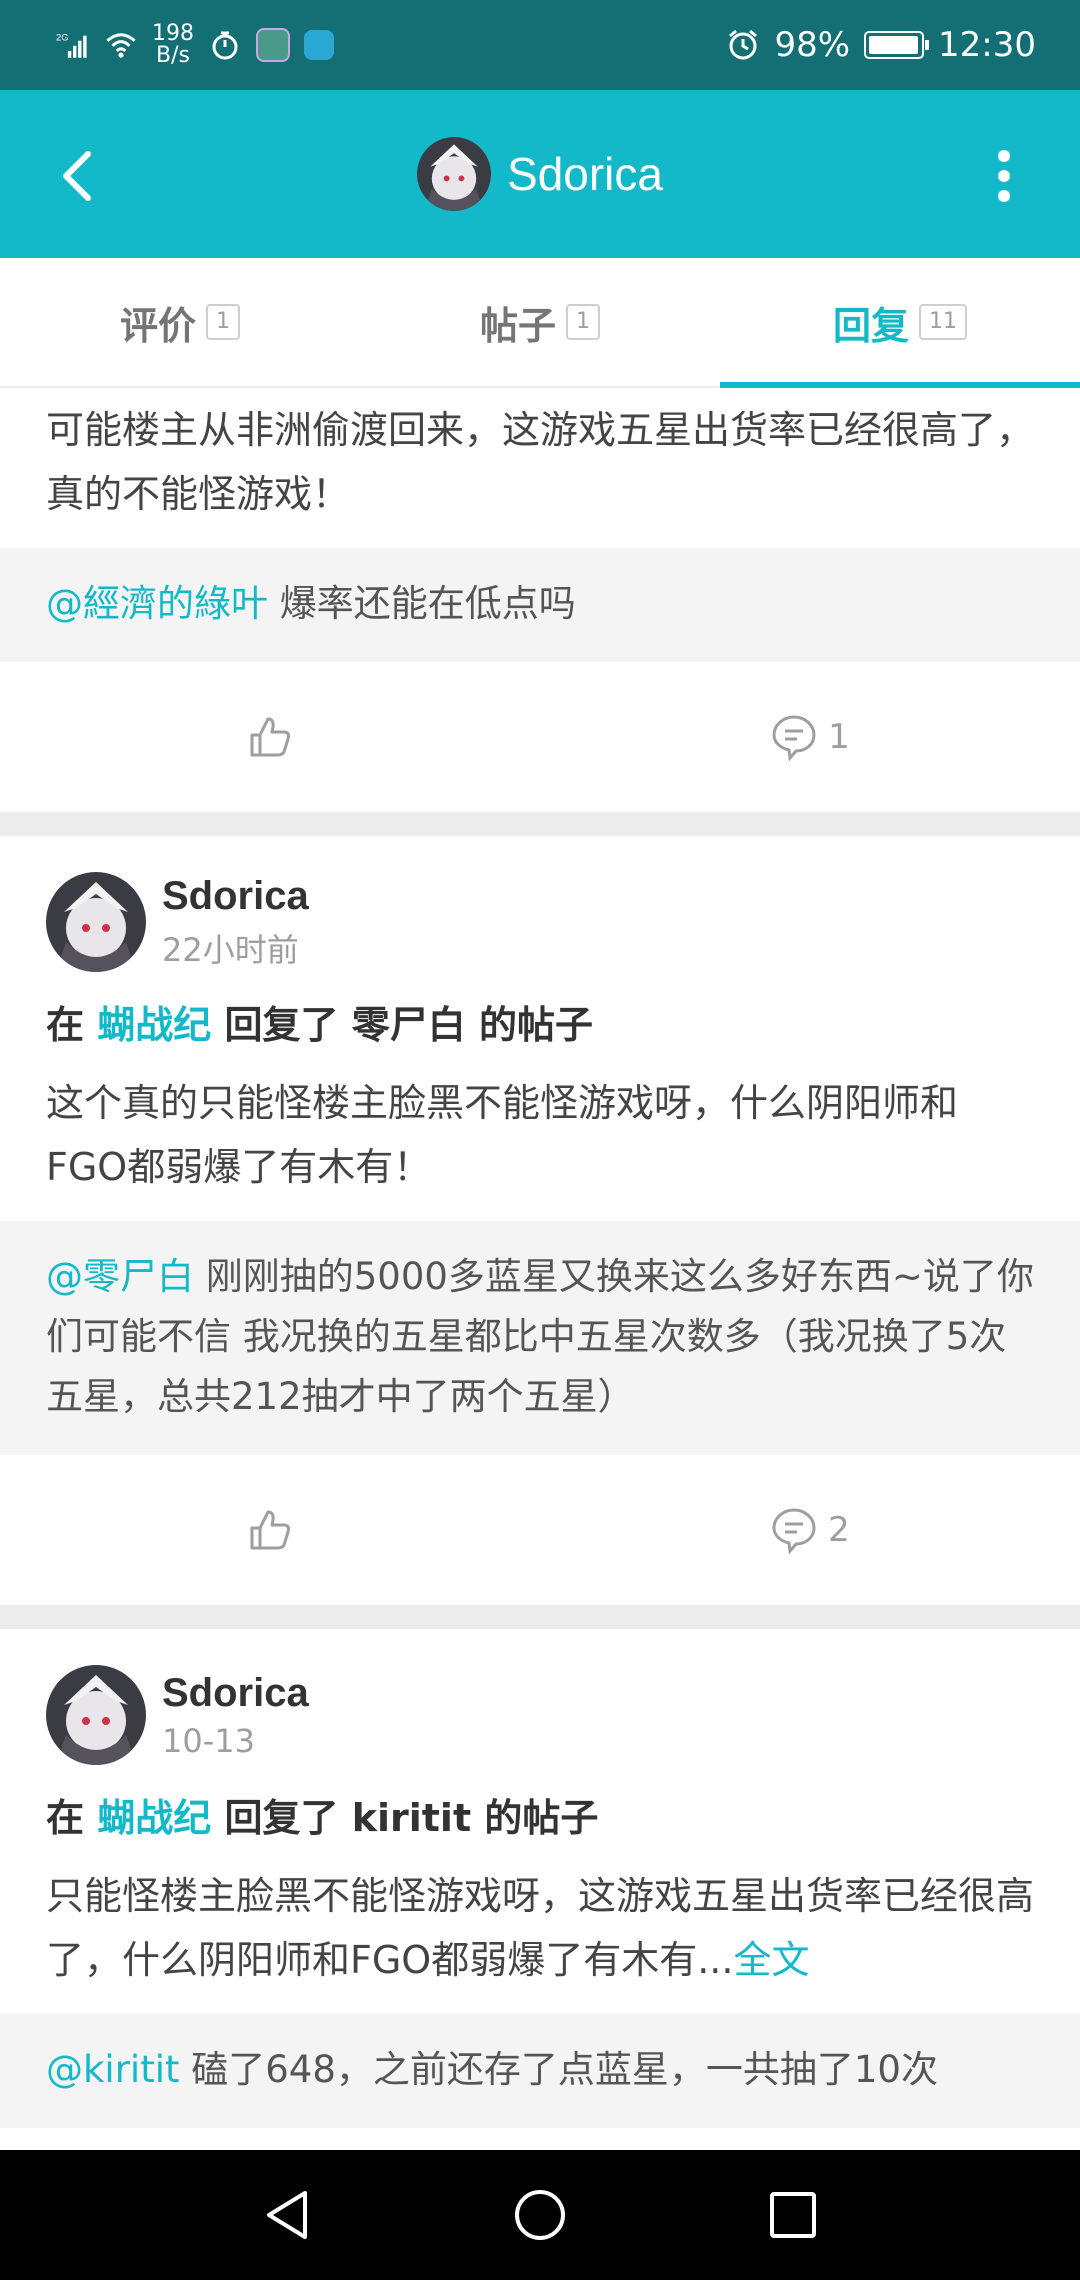 The height and width of the screenshot is (2280, 1080). I want to click on triangle-back-icon, so click(286, 2215).